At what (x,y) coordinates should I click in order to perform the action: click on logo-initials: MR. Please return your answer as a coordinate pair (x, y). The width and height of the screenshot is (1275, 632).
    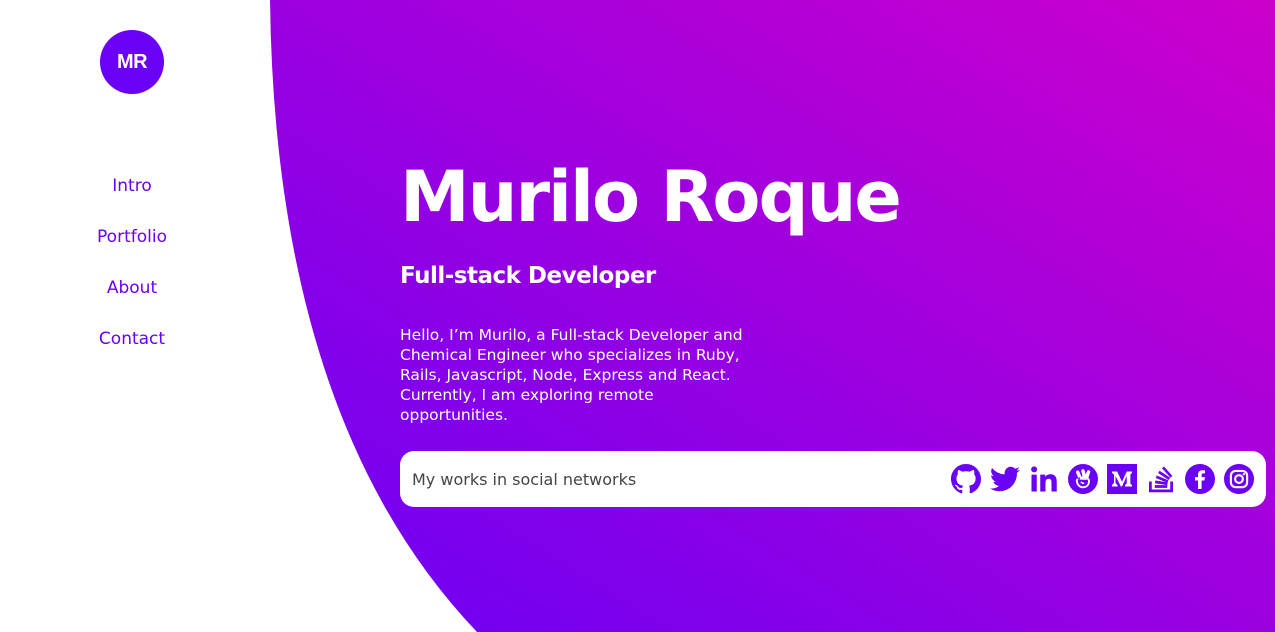
    Looking at the image, I should click on (132, 61).